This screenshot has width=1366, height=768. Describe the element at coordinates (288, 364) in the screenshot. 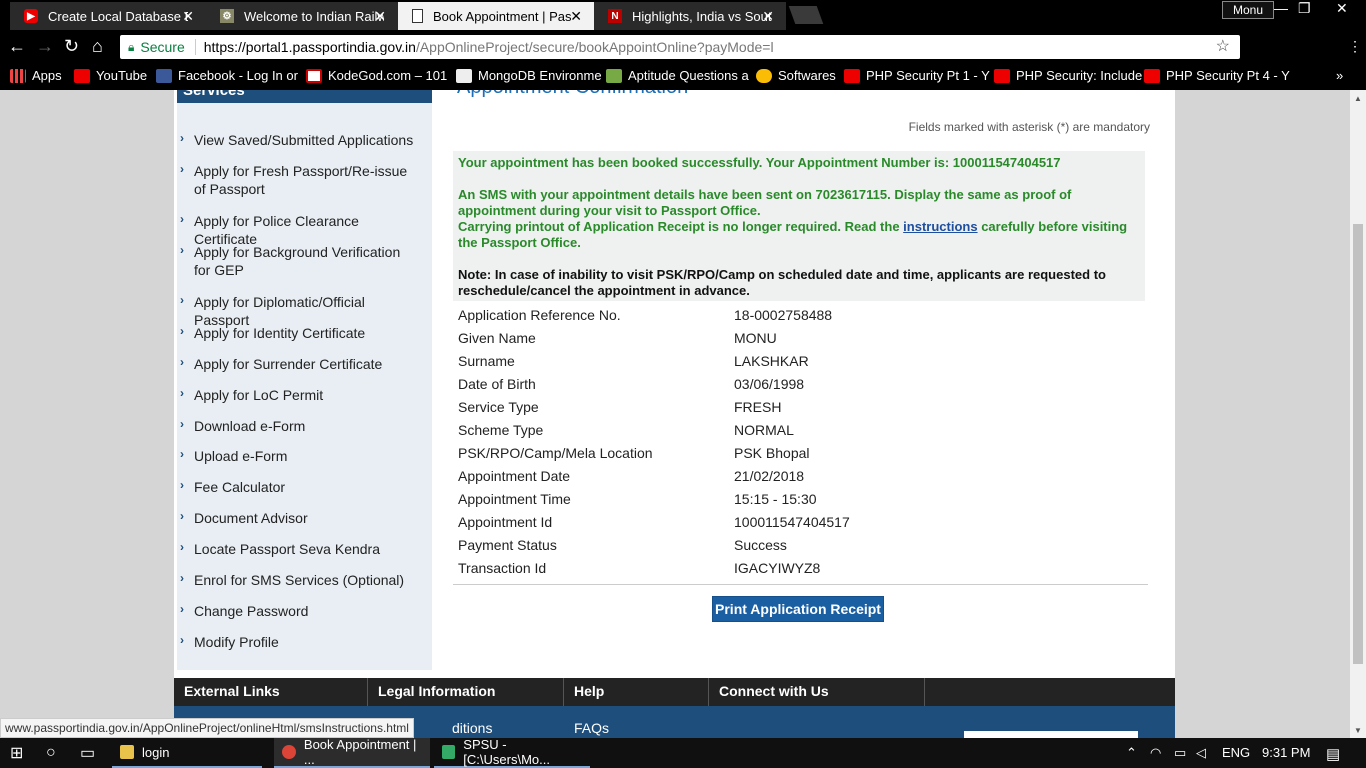

I see `sidebar-item-label: Apply for Surrender Certificate` at that location.